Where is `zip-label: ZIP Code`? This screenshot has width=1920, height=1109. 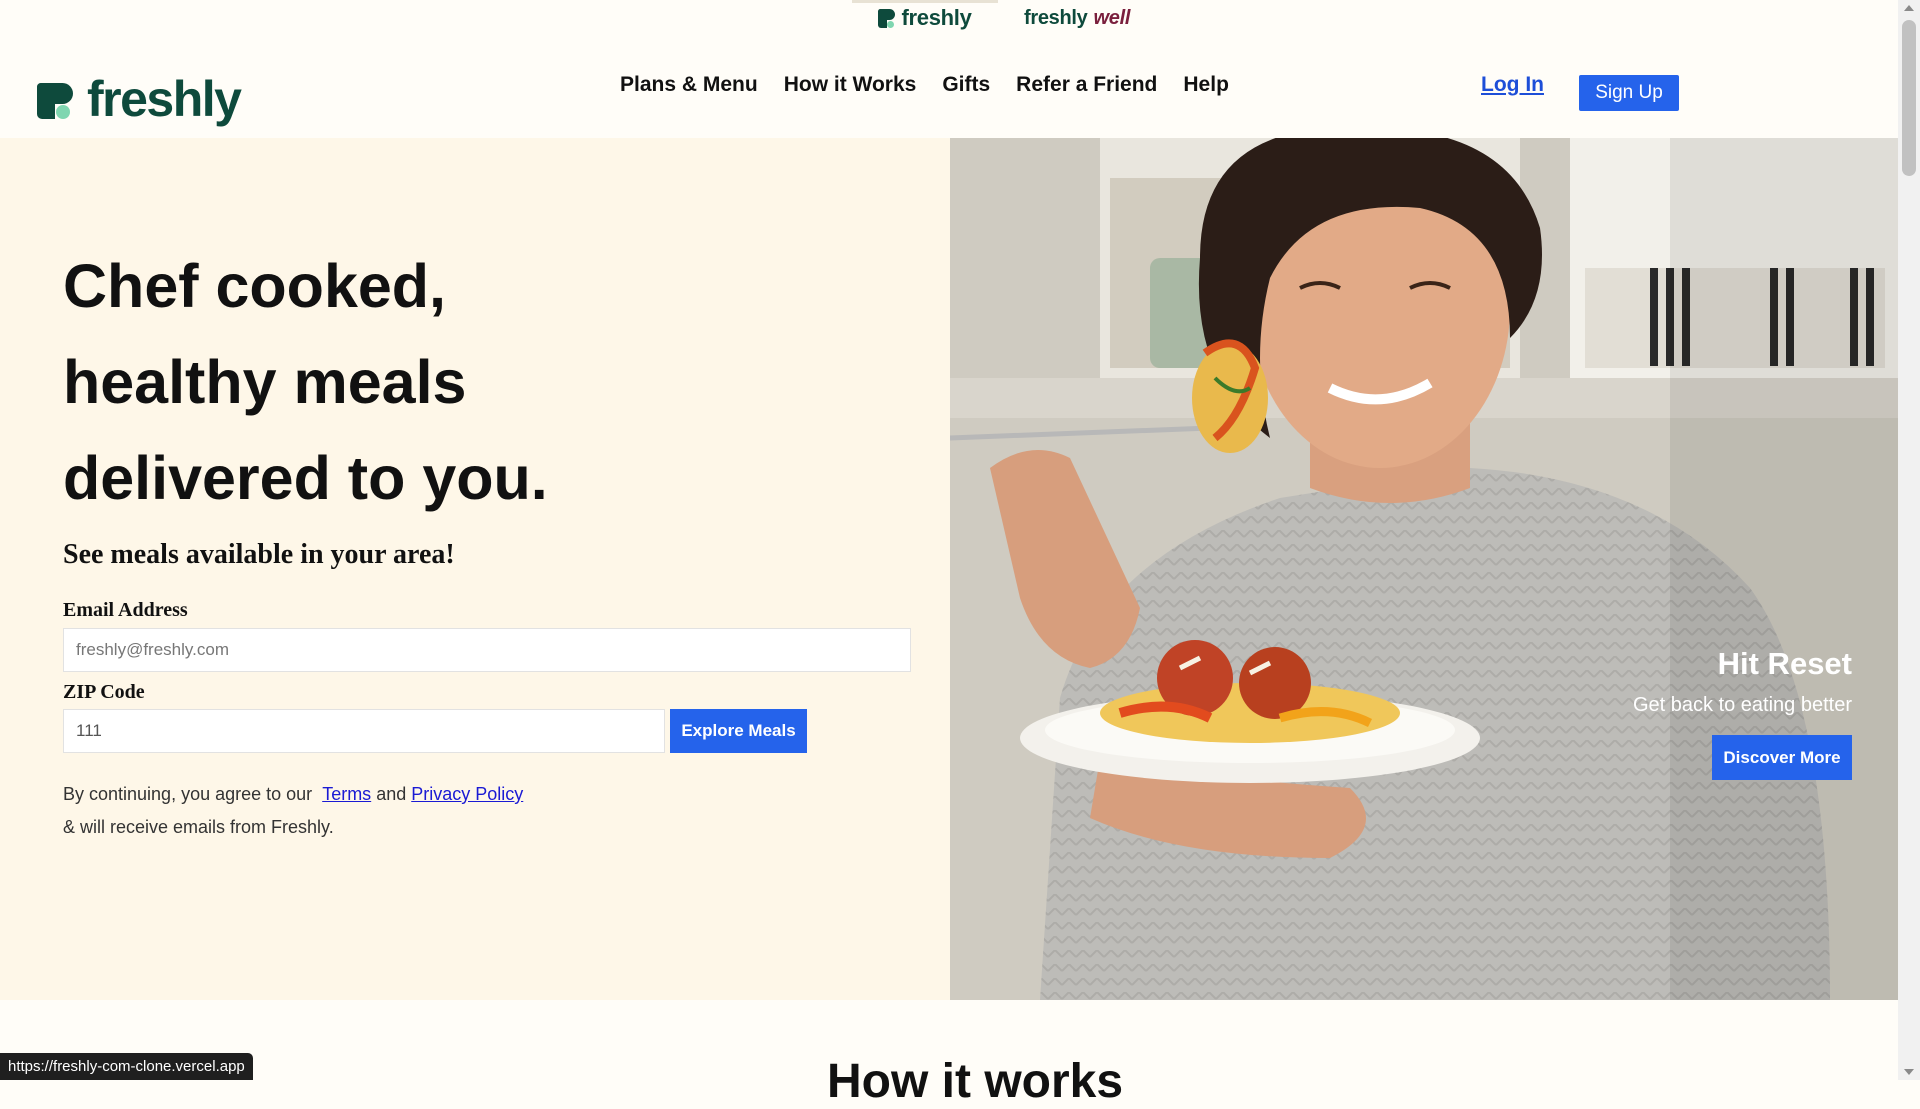
zip-label: ZIP Code is located at coordinates (104, 692).